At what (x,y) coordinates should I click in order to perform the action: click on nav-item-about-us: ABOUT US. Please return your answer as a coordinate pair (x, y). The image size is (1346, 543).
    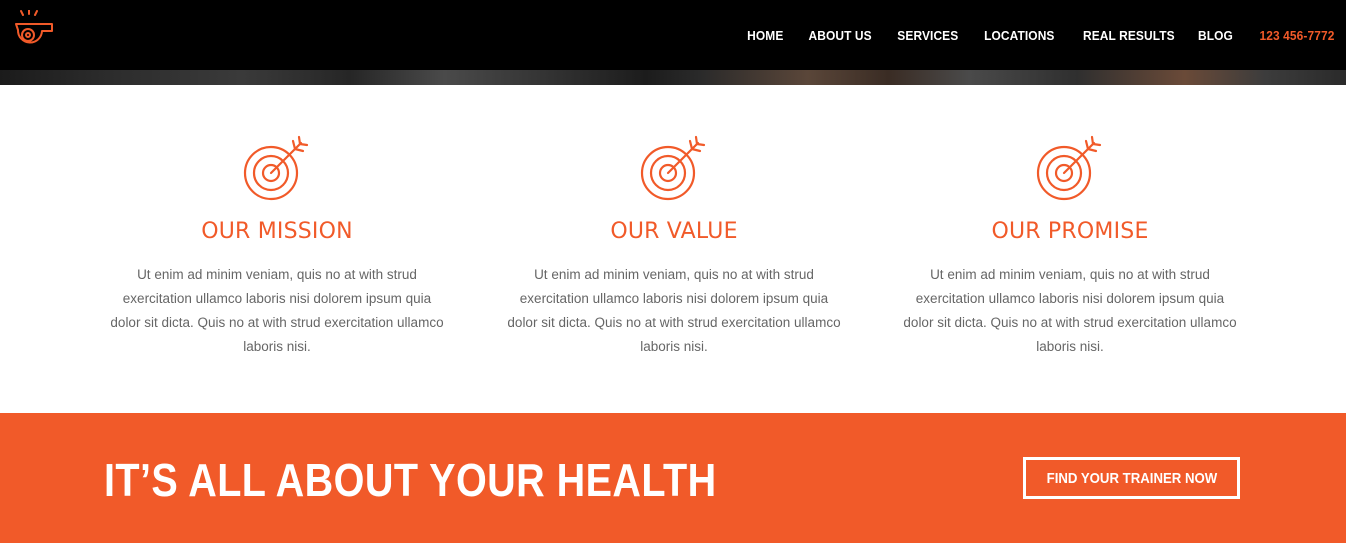
    Looking at the image, I should click on (840, 35).